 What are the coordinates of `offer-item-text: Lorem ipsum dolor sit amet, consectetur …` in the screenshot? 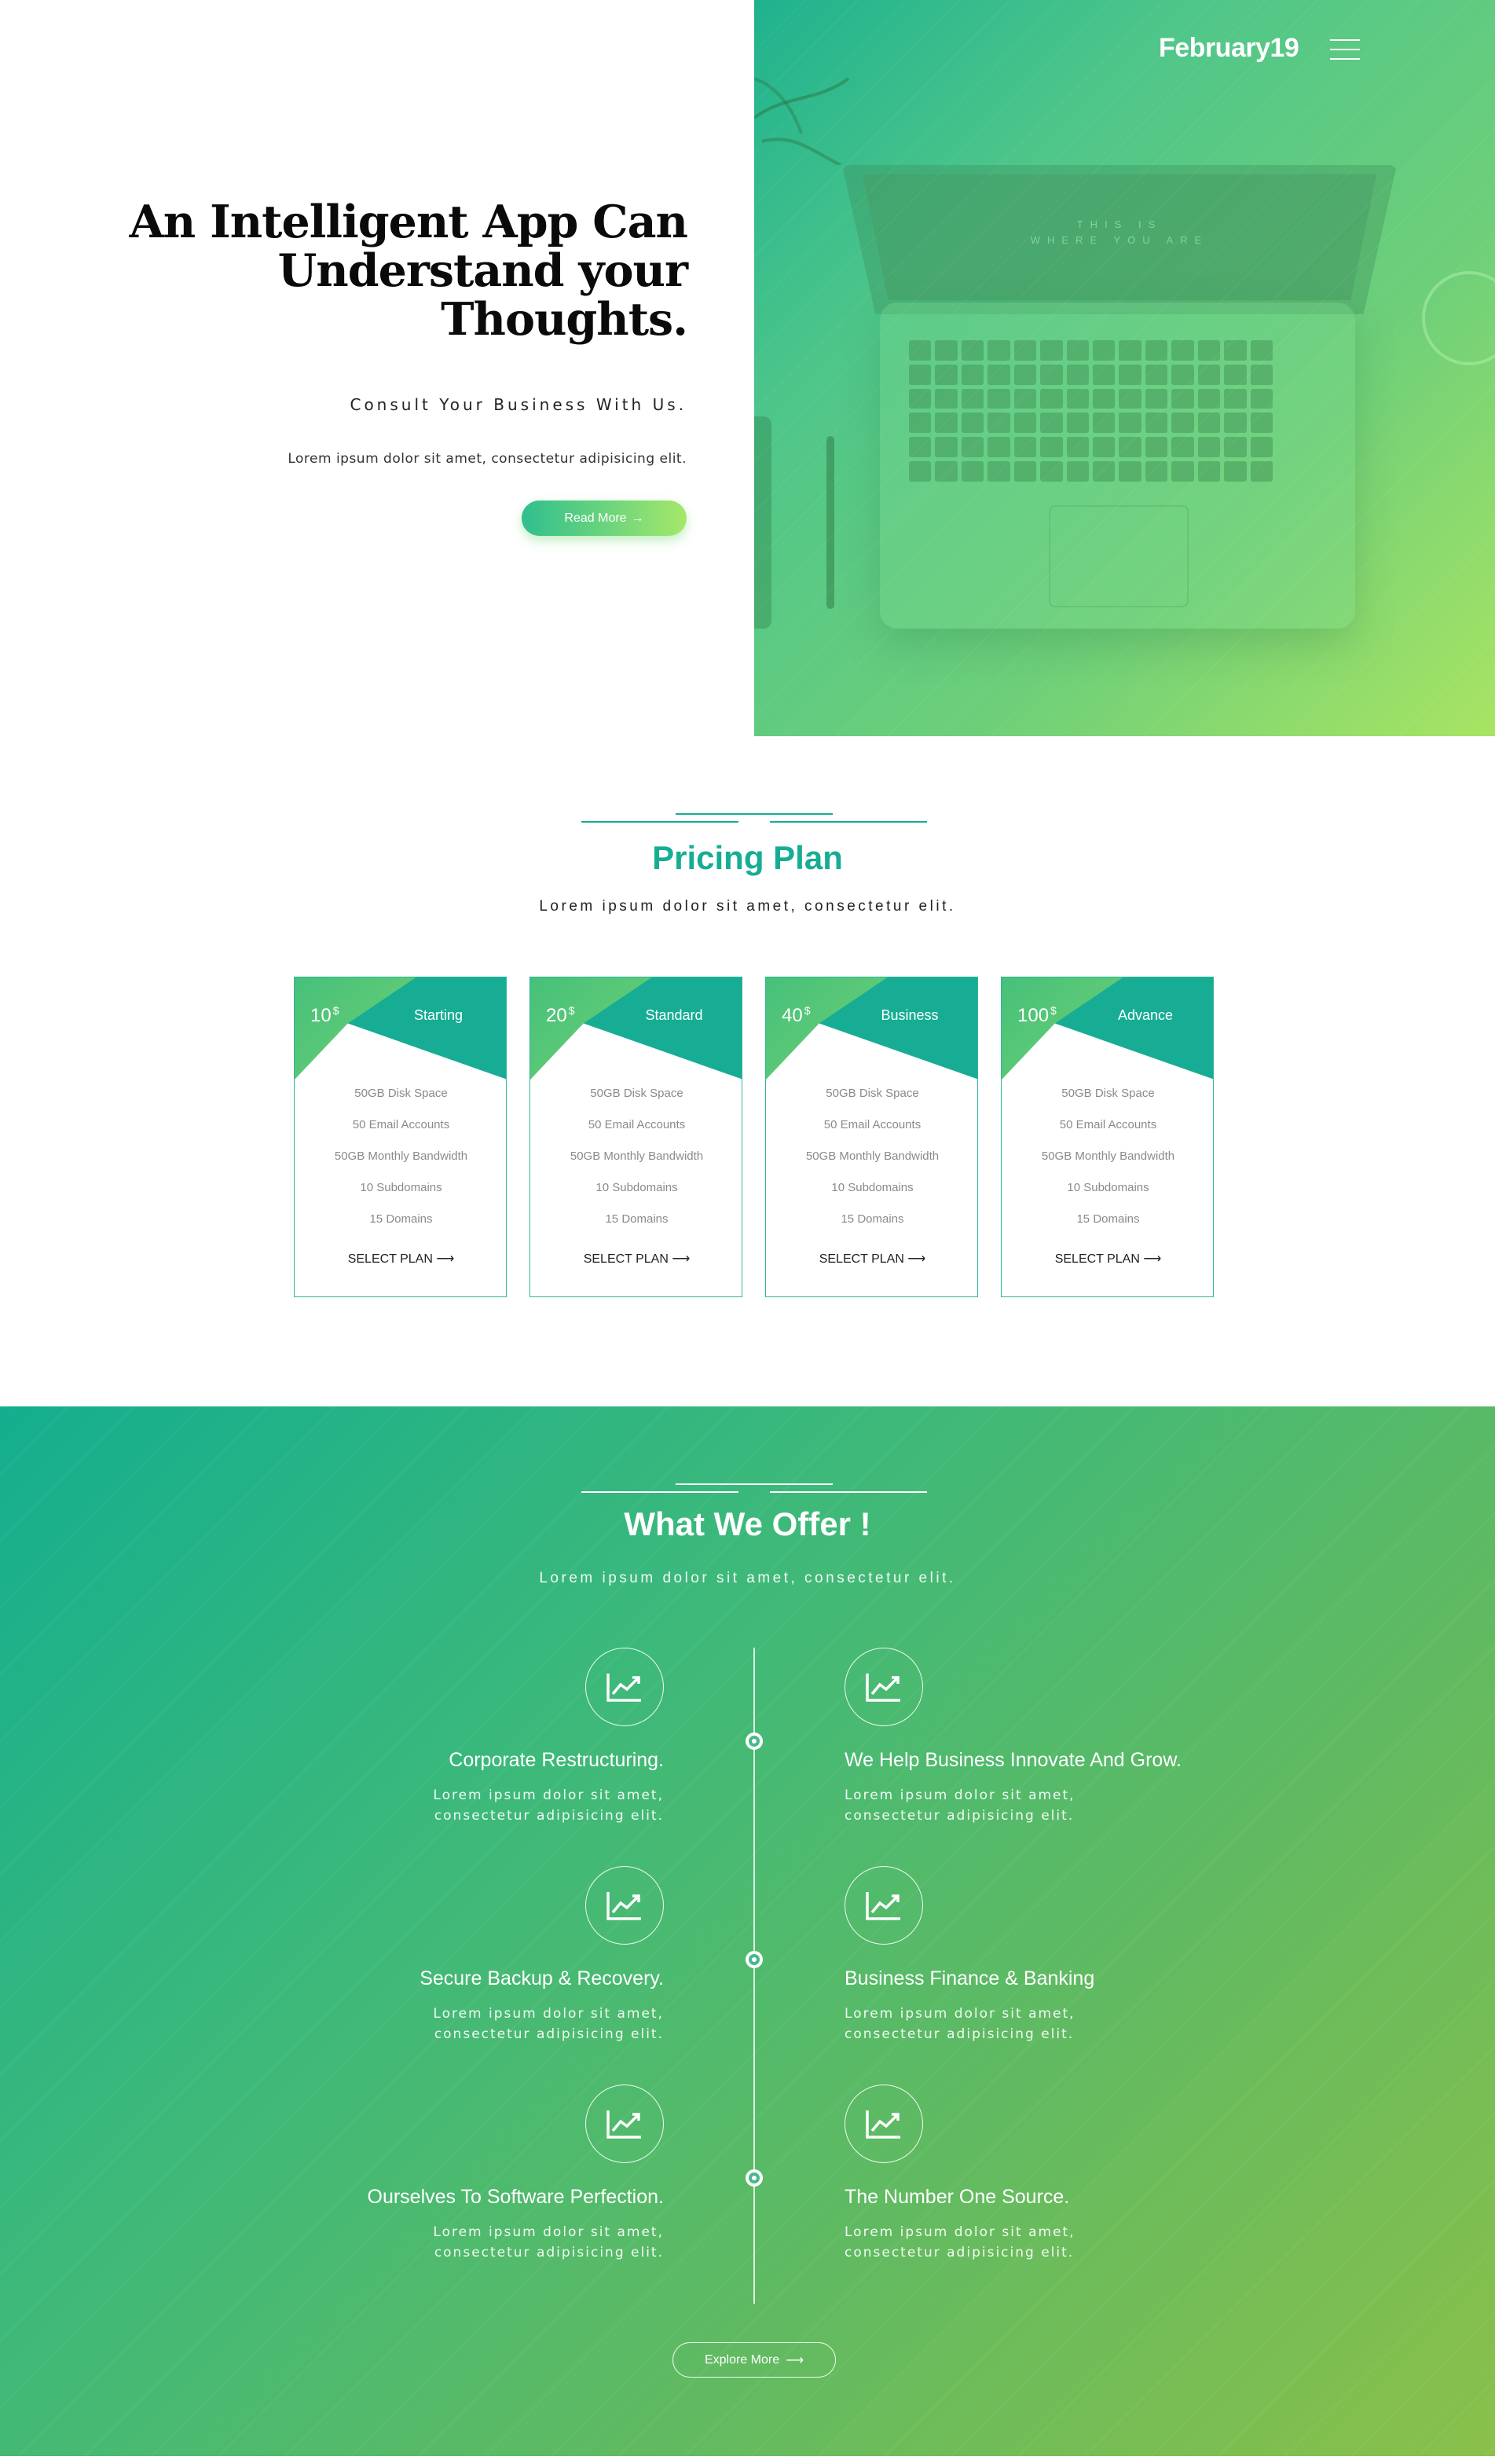 It's located at (548, 1806).